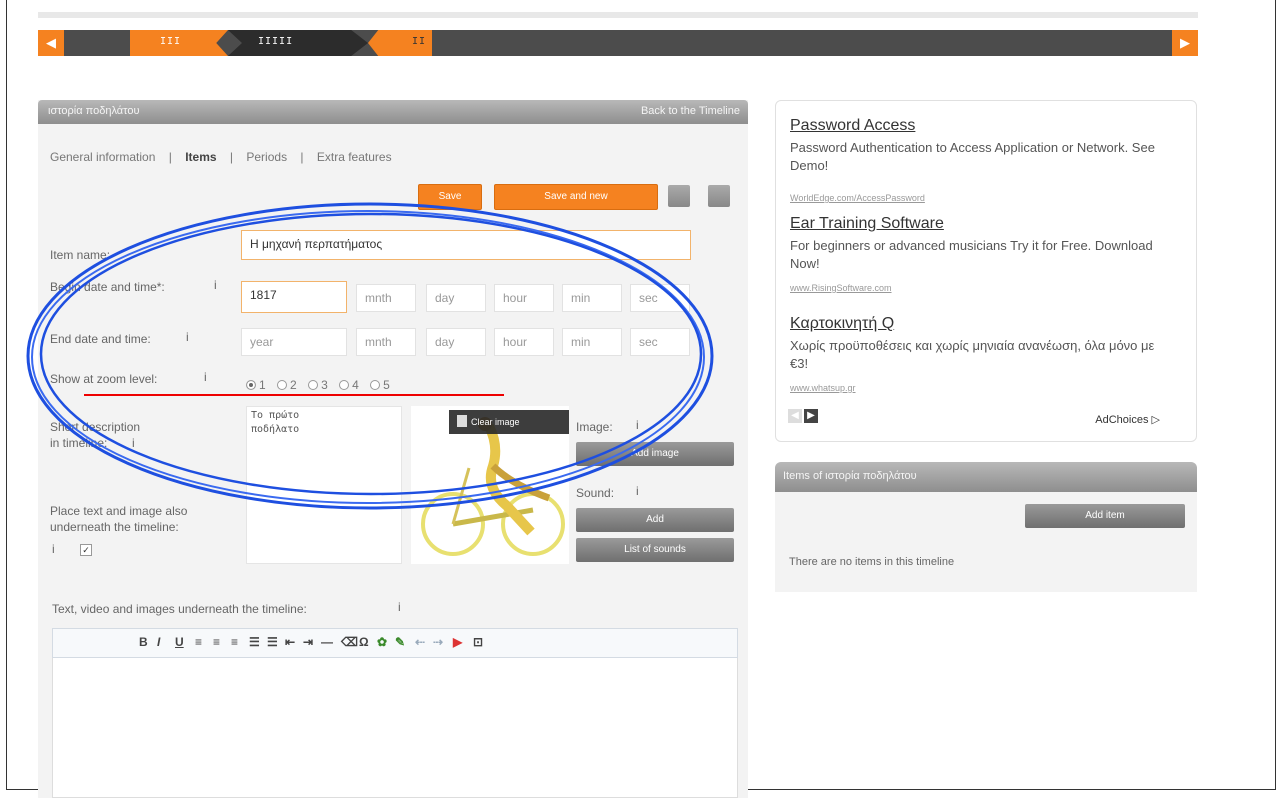  I want to click on align-center-icon: ≡, so click(216, 642).